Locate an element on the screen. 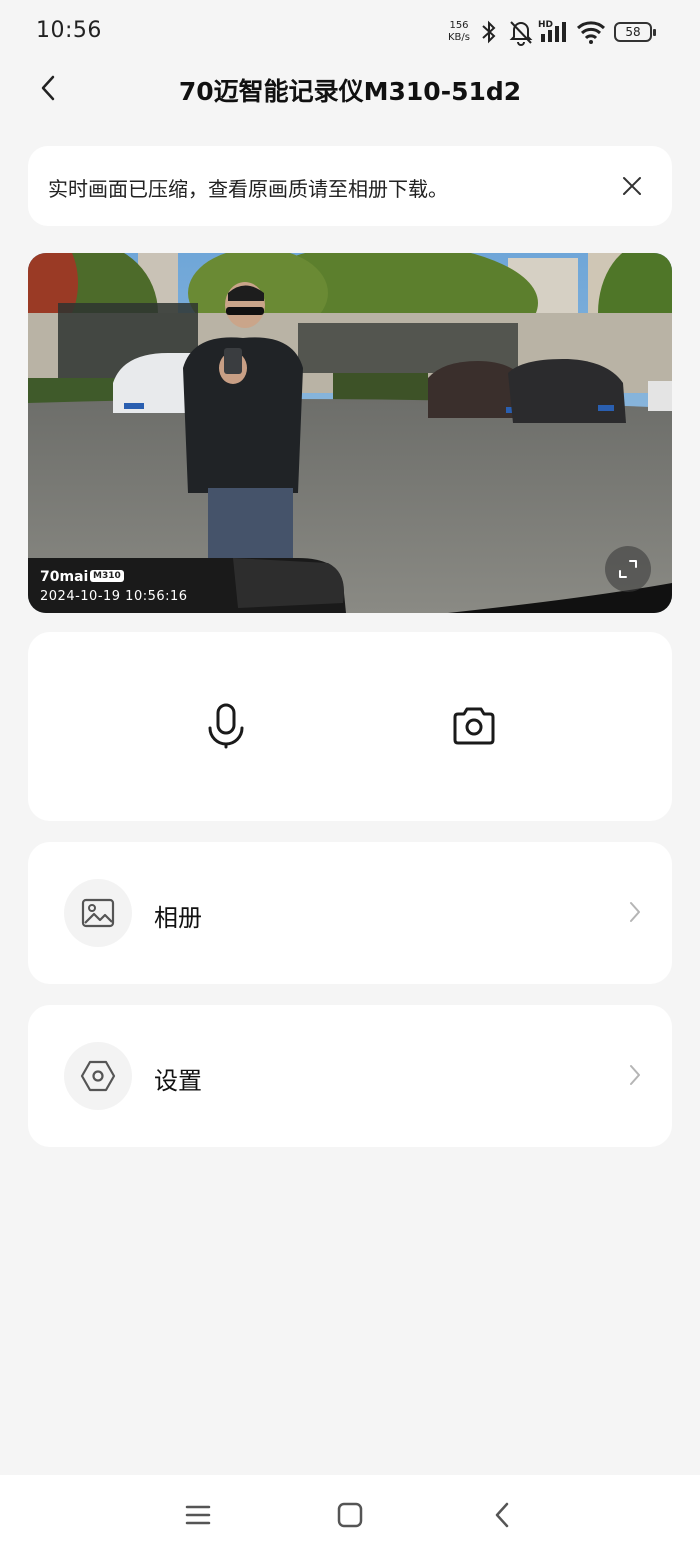 The height and width of the screenshot is (1555, 700). camera-icon is located at coordinates (474, 726).